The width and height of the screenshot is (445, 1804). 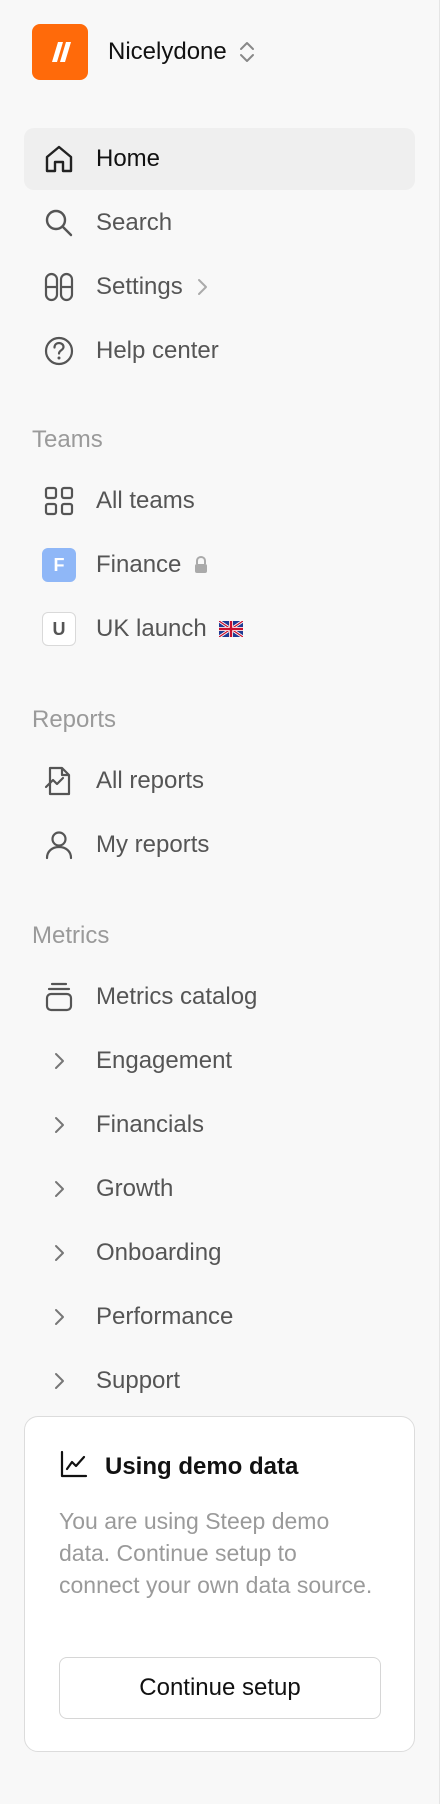 I want to click on demo-card-title: Using demo data, so click(x=202, y=1466).